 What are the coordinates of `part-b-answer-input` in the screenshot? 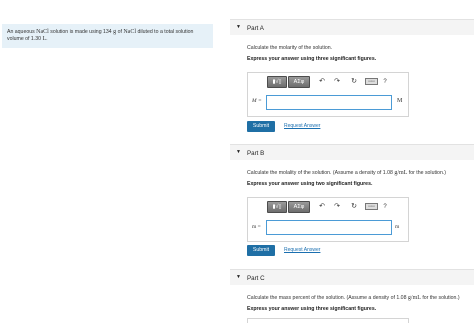 It's located at (329, 227).